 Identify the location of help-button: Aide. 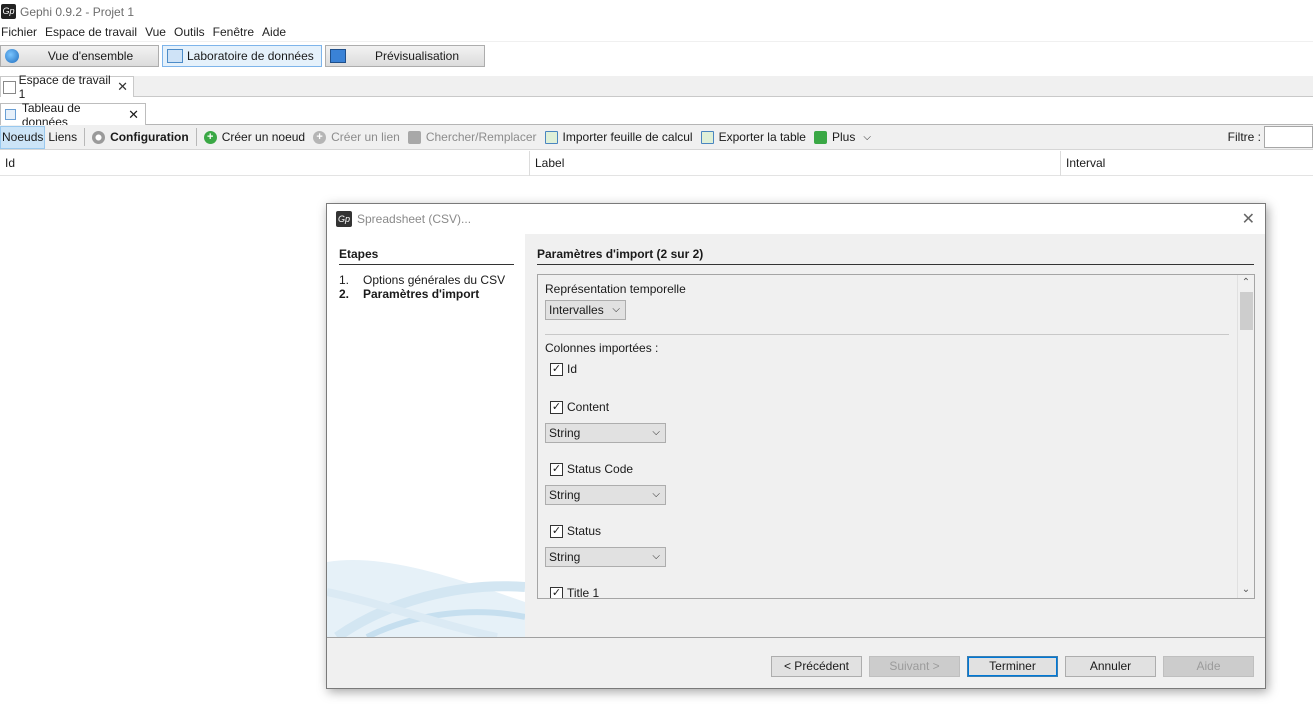
(1208, 666).